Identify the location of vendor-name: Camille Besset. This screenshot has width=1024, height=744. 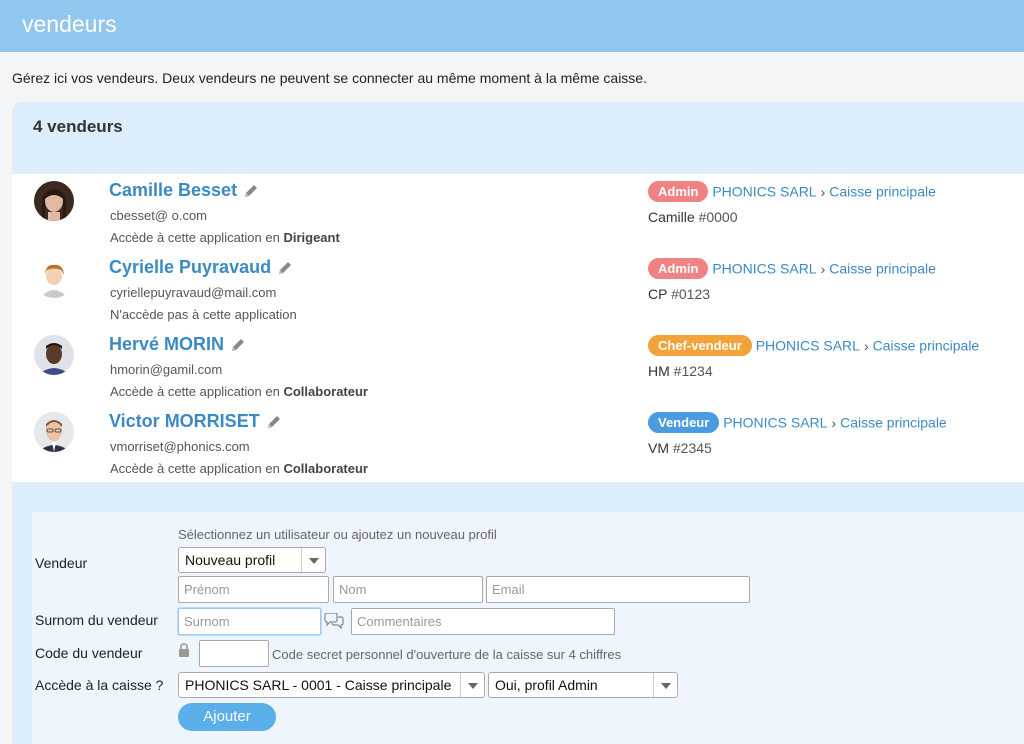
(184, 190).